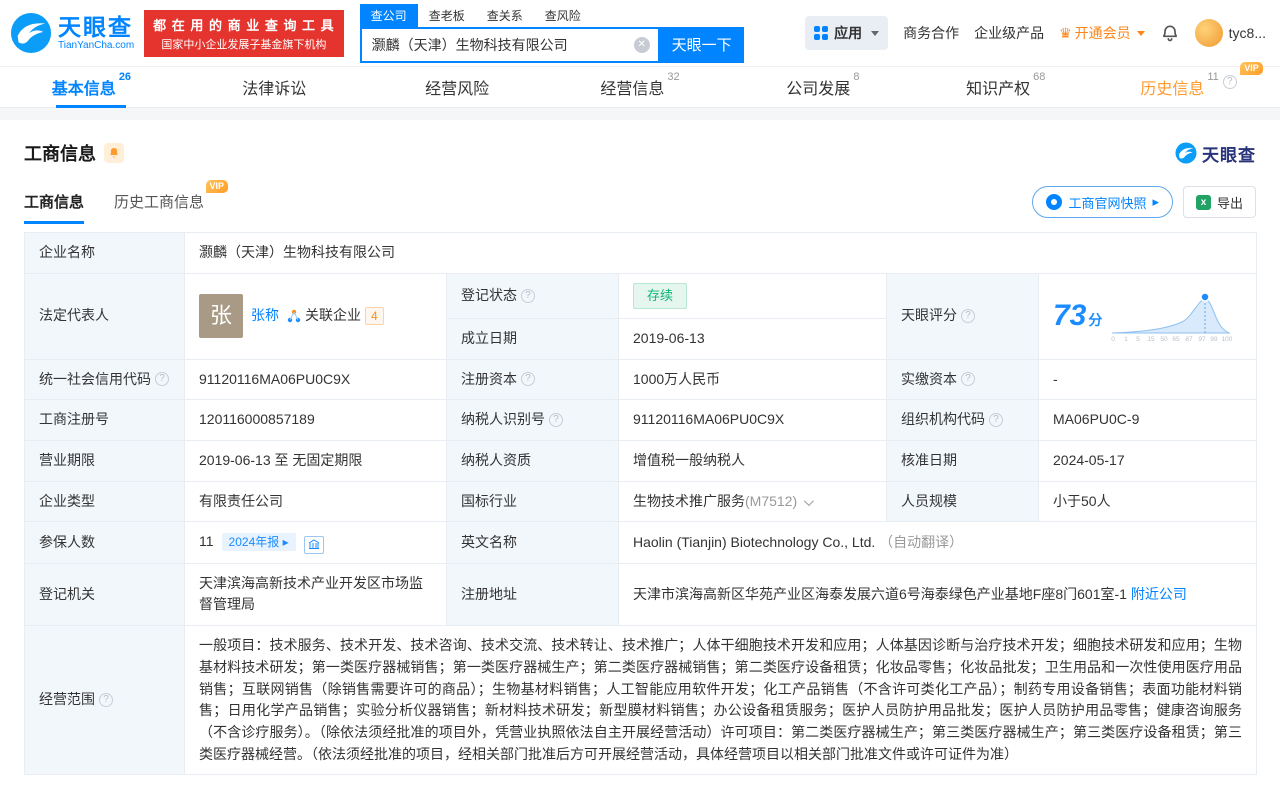 This screenshot has width=1280, height=799. What do you see at coordinates (771, 500) in the screenshot?
I see `industry-code: (M7512)` at bounding box center [771, 500].